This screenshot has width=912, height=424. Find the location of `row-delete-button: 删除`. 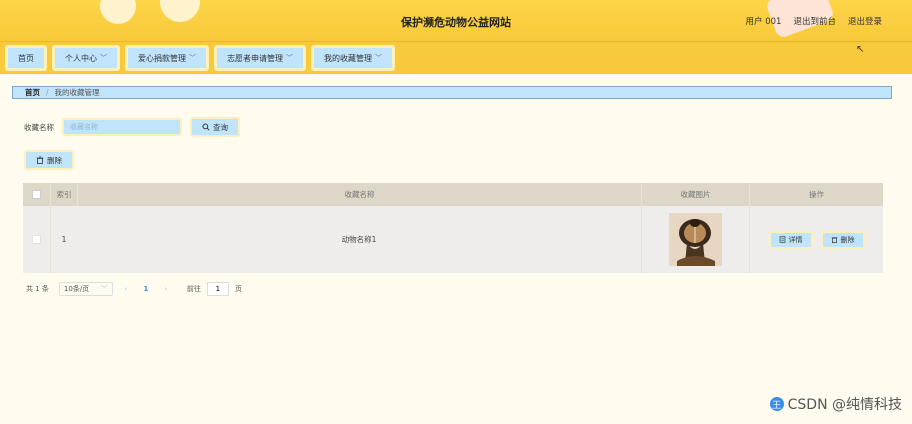

row-delete-button: 删除 is located at coordinates (842, 239).